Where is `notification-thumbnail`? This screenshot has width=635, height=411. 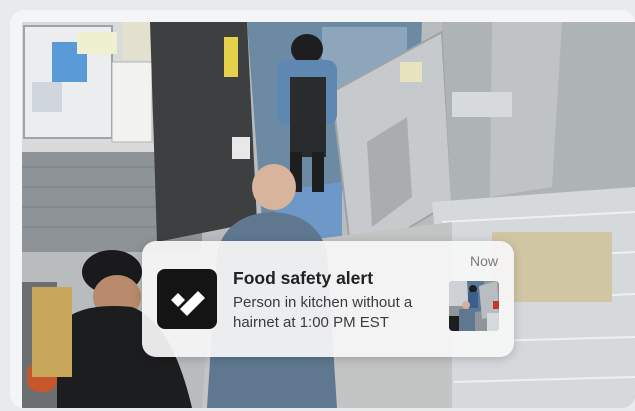 notification-thumbnail is located at coordinates (474, 306).